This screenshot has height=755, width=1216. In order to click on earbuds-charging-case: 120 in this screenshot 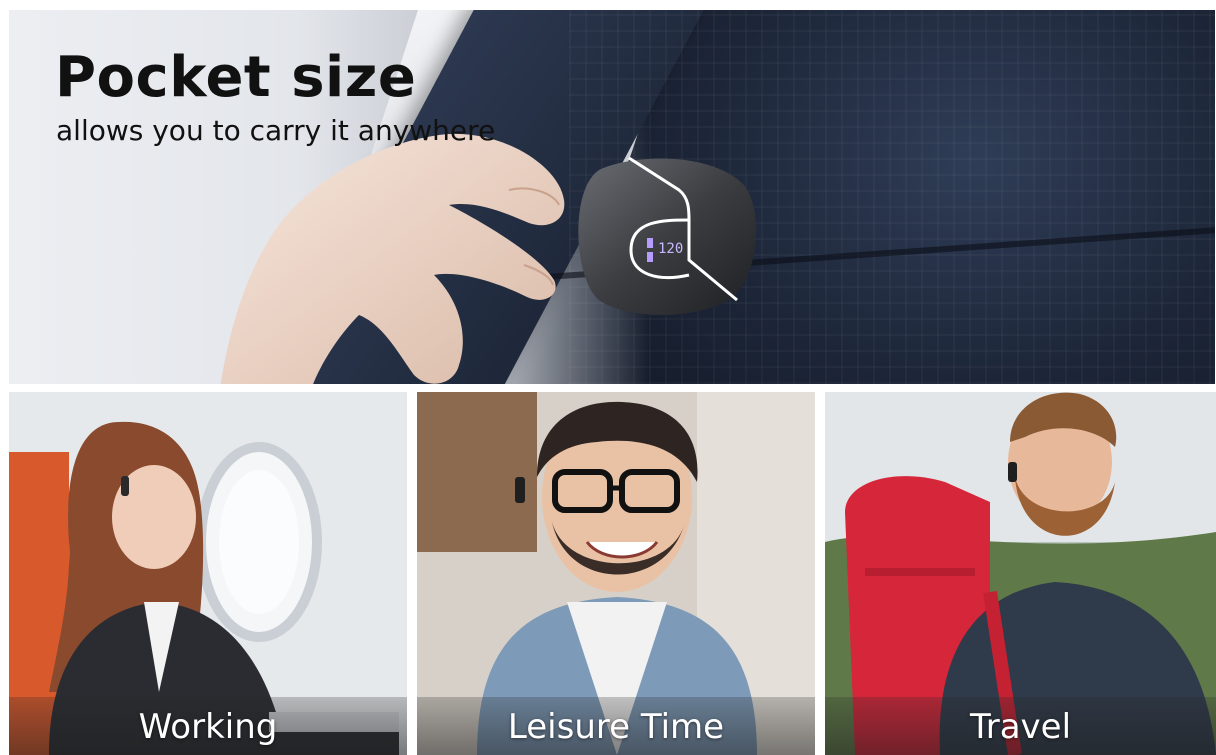, I will do `click(667, 236)`.